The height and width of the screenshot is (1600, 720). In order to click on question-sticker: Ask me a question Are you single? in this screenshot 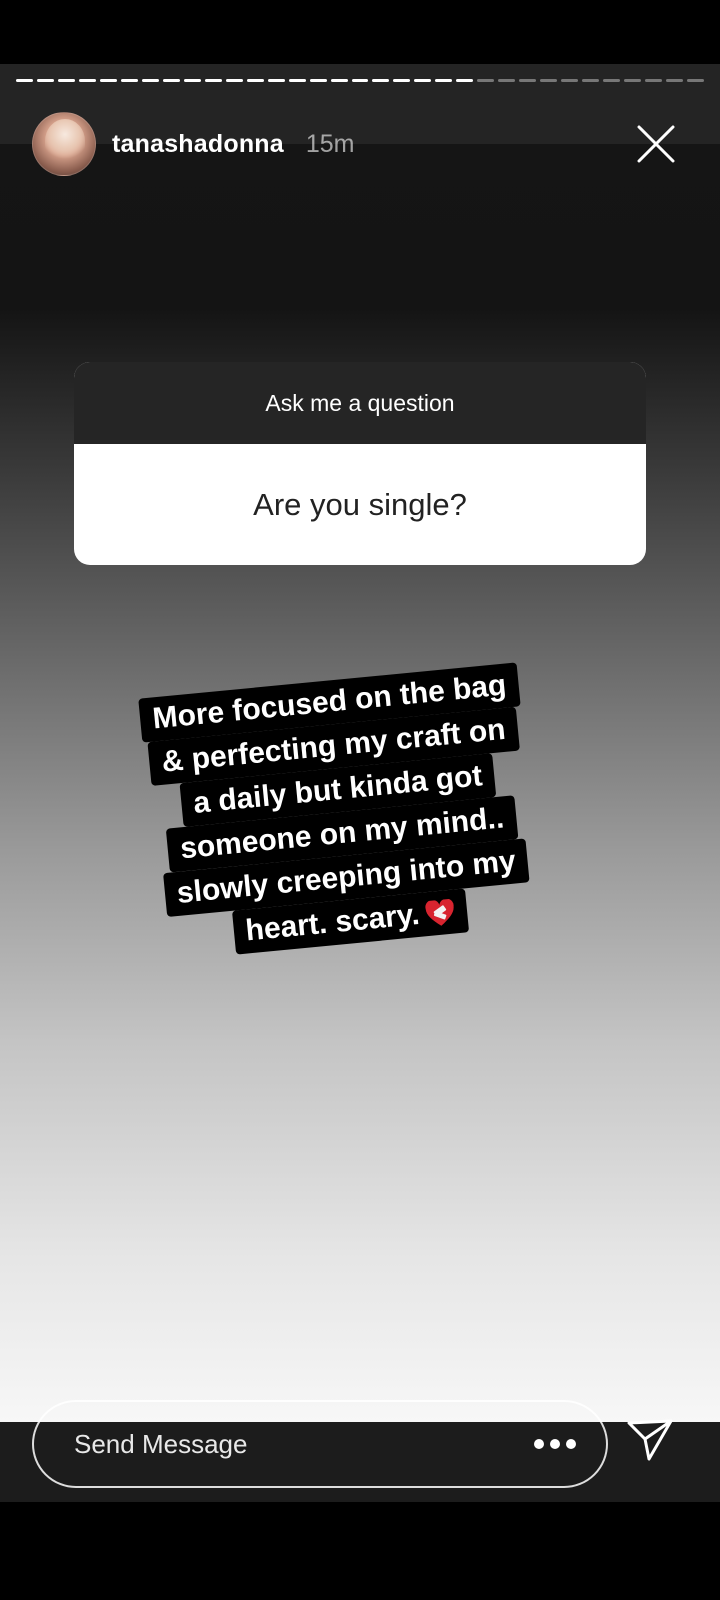, I will do `click(360, 463)`.